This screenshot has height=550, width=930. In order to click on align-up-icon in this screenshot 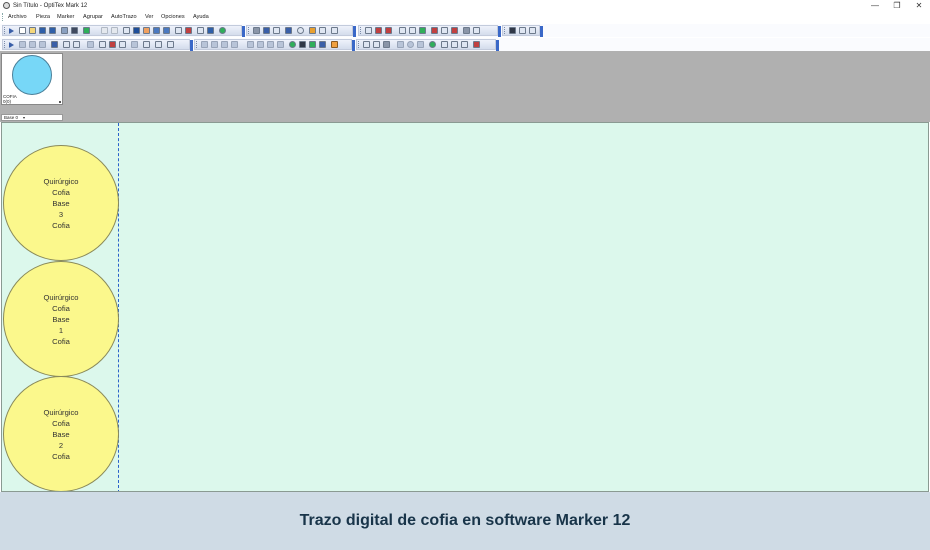, I will do `click(224, 44)`.